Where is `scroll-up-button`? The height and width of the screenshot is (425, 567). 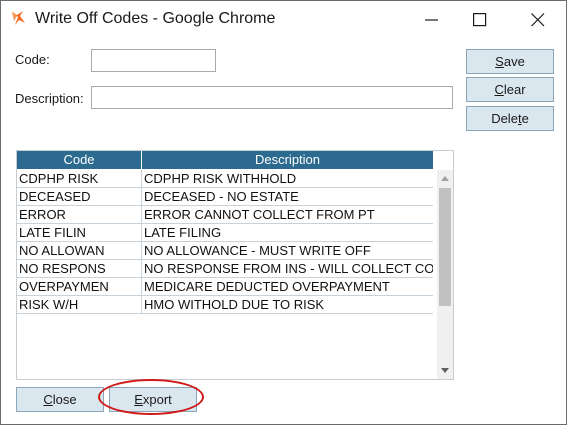 scroll-up-button is located at coordinates (445, 178).